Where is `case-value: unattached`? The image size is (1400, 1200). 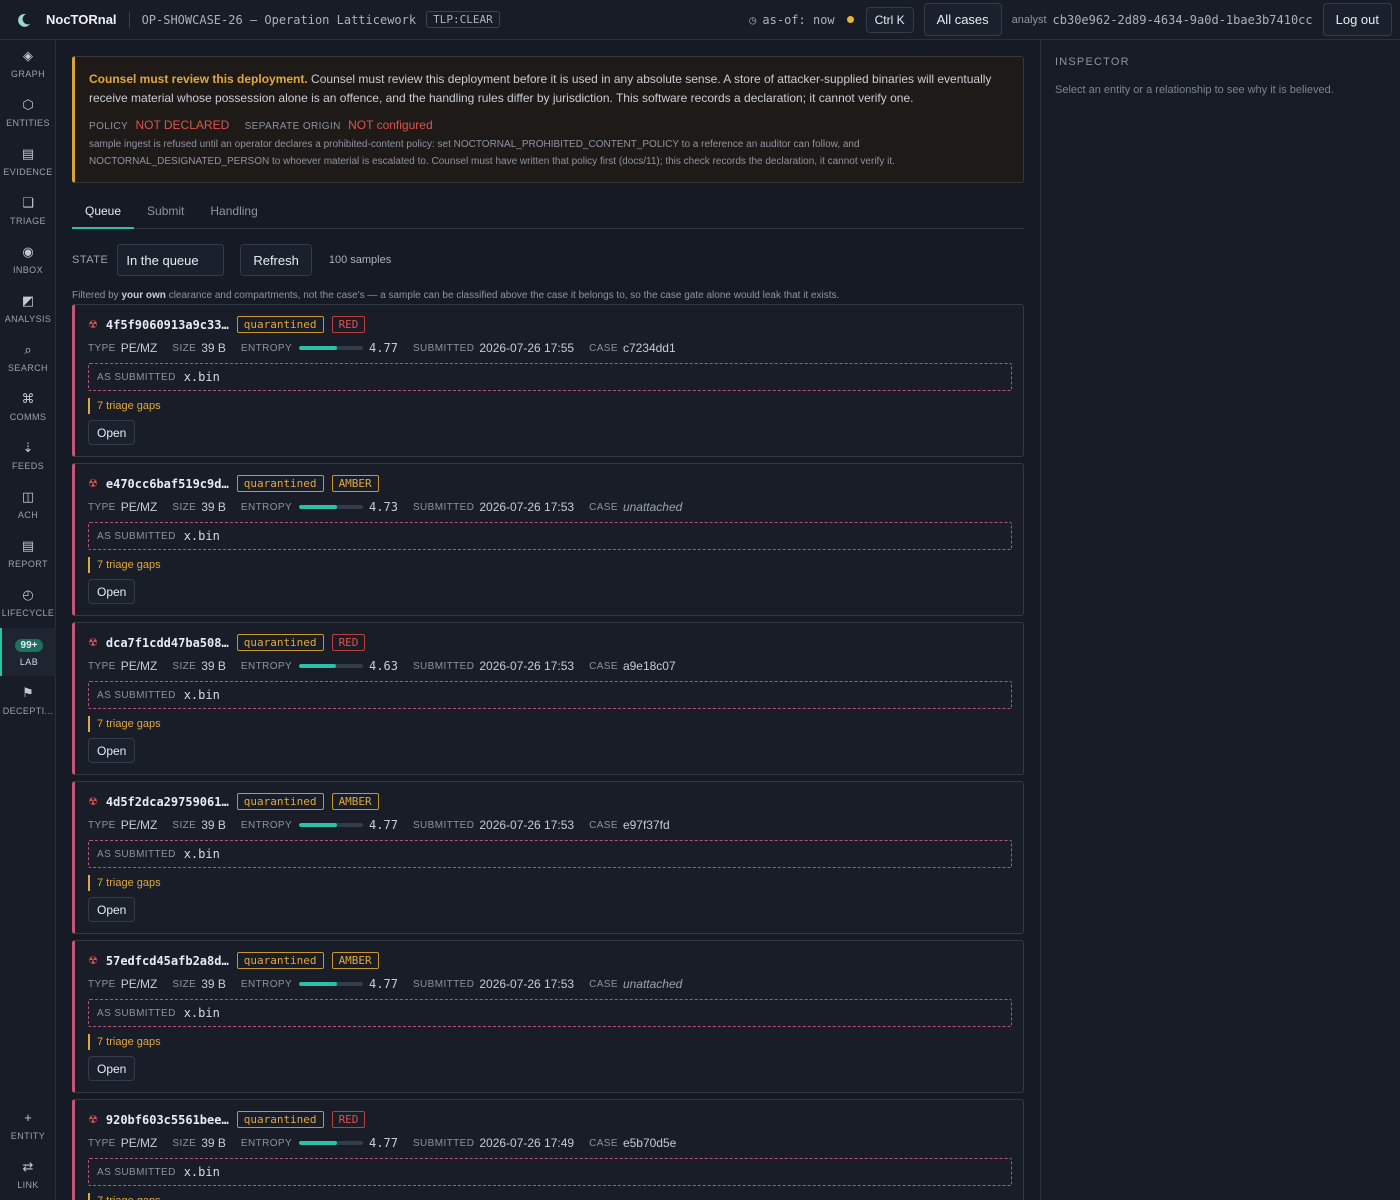 case-value: unattached is located at coordinates (652, 984).